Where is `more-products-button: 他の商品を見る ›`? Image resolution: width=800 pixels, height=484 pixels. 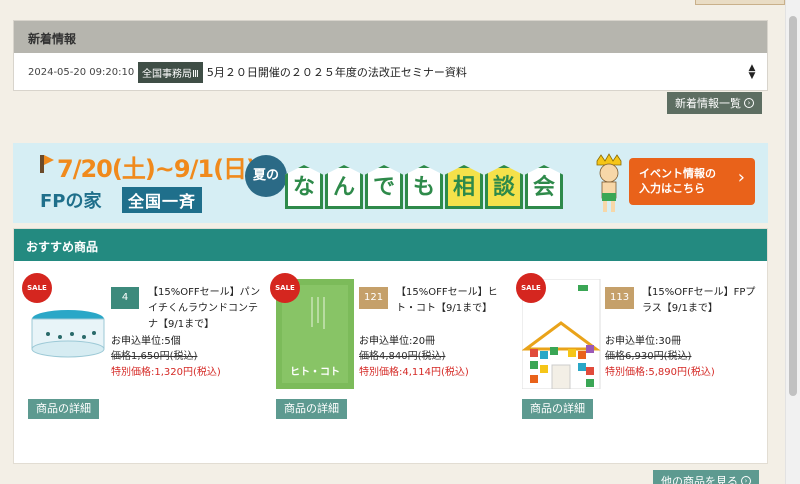
more-products-button: 他の商品を見る › is located at coordinates (706, 477).